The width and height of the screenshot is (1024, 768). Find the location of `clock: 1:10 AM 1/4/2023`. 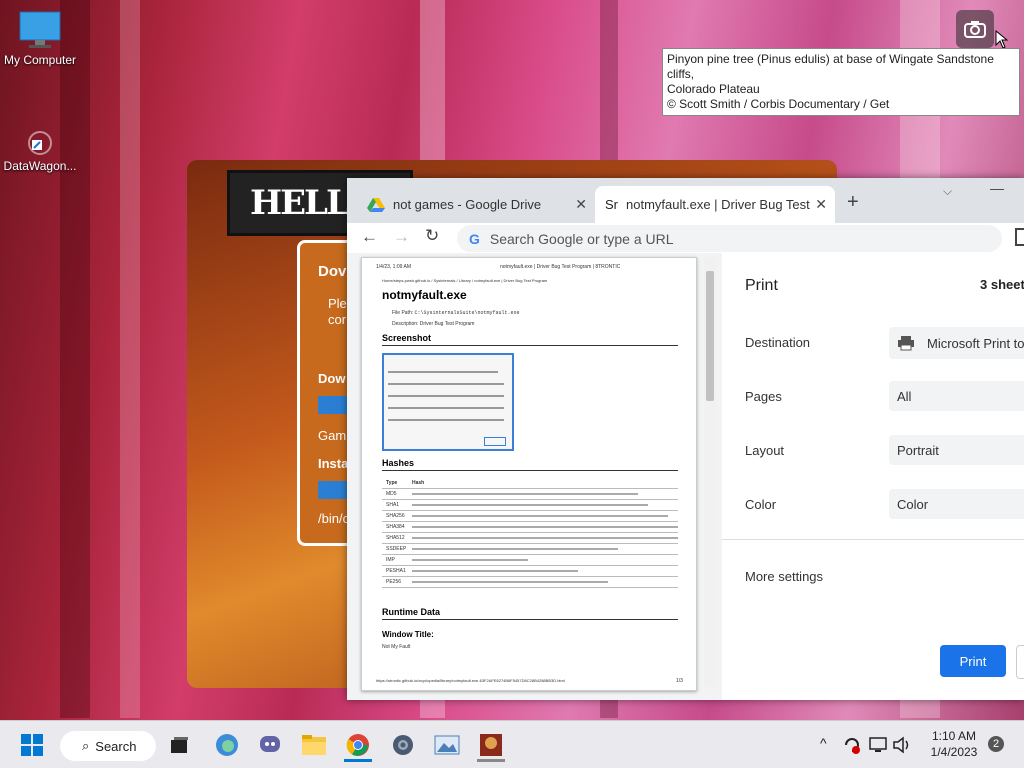

clock: 1:10 AM 1/4/2023 is located at coordinates (954, 744).